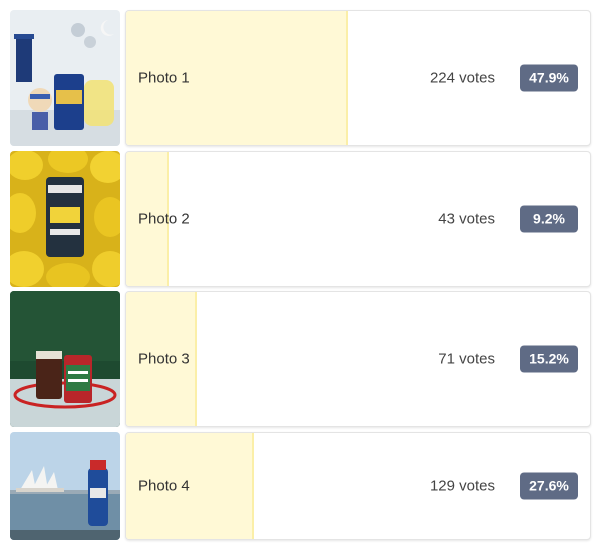 The height and width of the screenshot is (549, 600). Describe the element at coordinates (164, 78) in the screenshot. I see `option-label: Photo 1` at that location.